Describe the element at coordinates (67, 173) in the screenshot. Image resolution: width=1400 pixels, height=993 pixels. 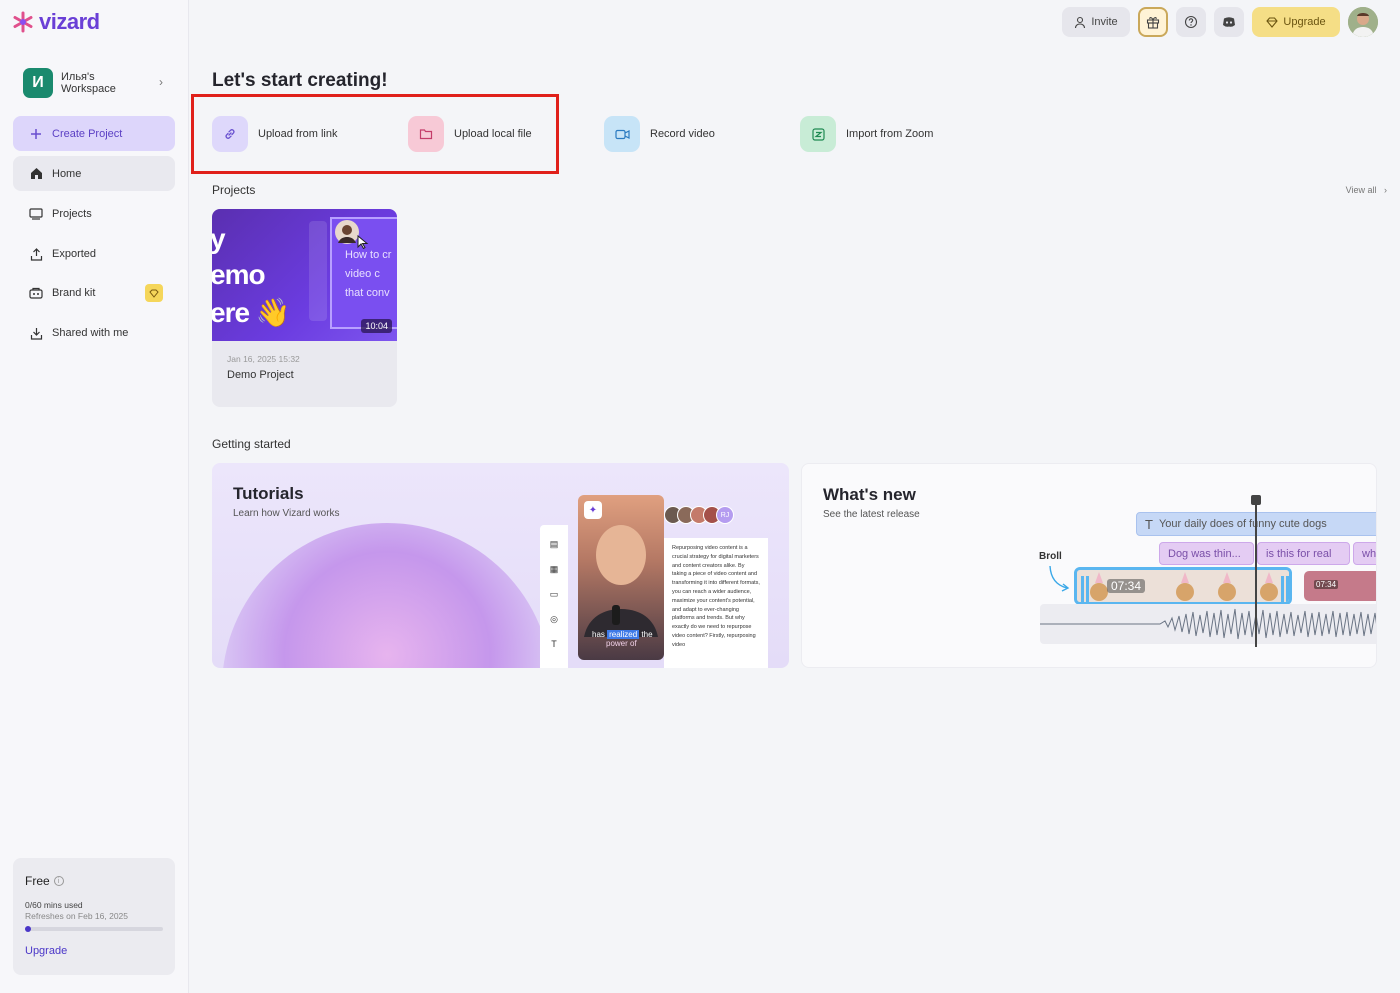
I see `sidebar-item-label: Home` at that location.